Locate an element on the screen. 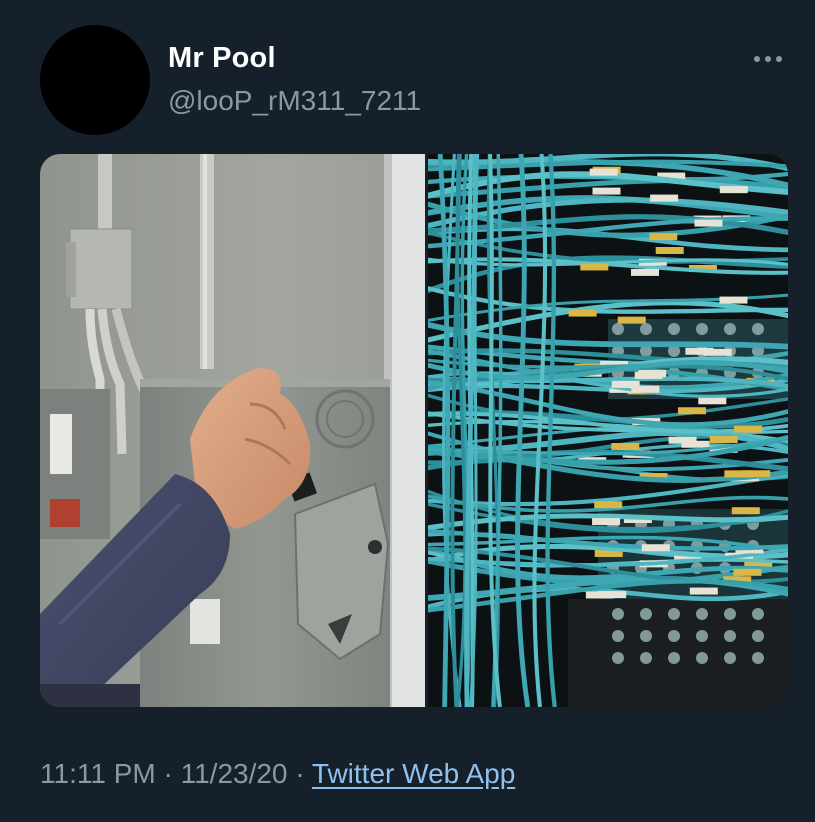 This screenshot has height=822, width=815. tweet-metadata: 11:11 PM · 11/23/20 · Twitter Web App is located at coordinates (277, 774).